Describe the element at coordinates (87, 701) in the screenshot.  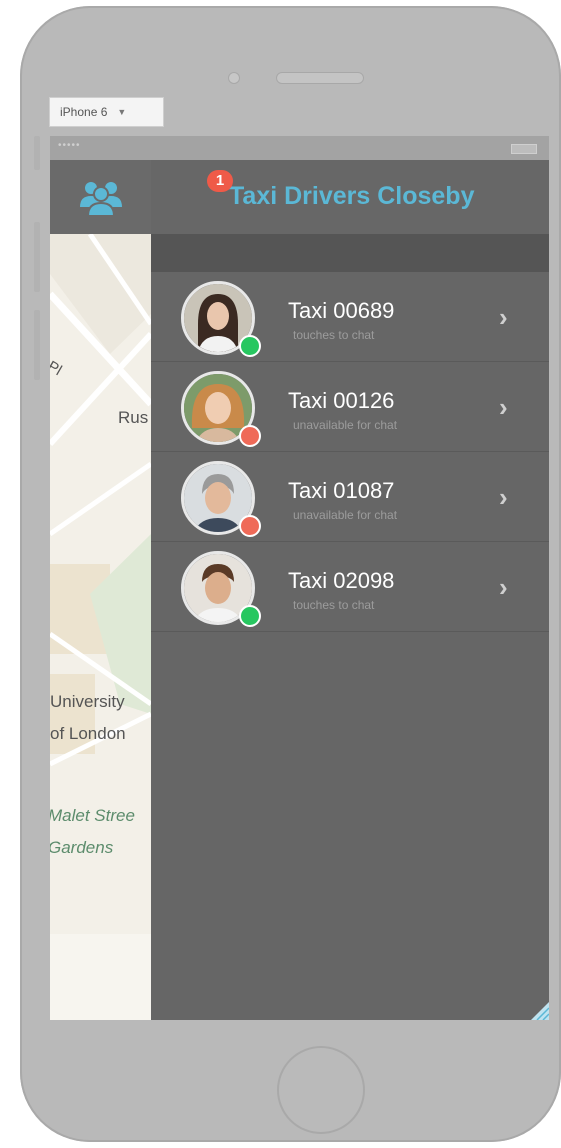
I see `map-label: University` at that location.